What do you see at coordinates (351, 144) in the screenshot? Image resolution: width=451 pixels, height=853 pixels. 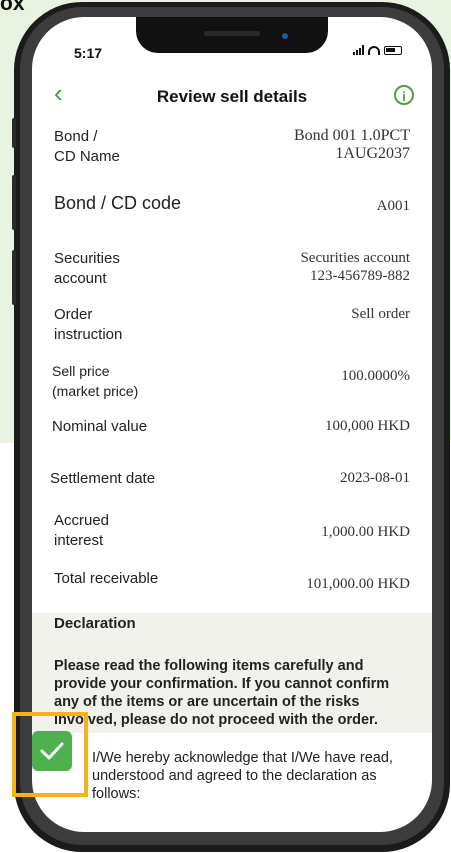 I see `detail-value: Bond 001 1.0PCT 1AUG2037` at bounding box center [351, 144].